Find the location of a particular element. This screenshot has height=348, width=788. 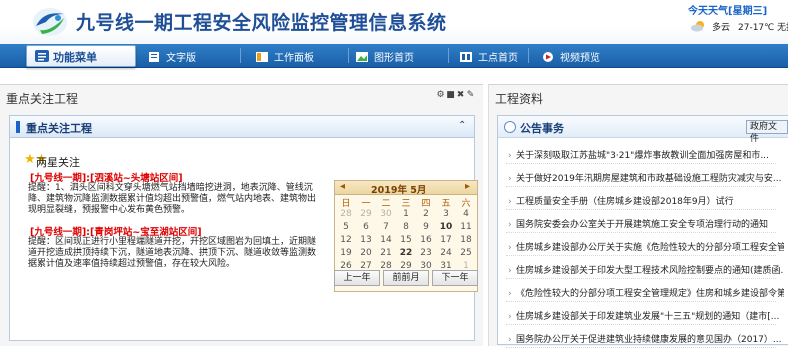

calendar-day: 13 is located at coordinates (366, 240).